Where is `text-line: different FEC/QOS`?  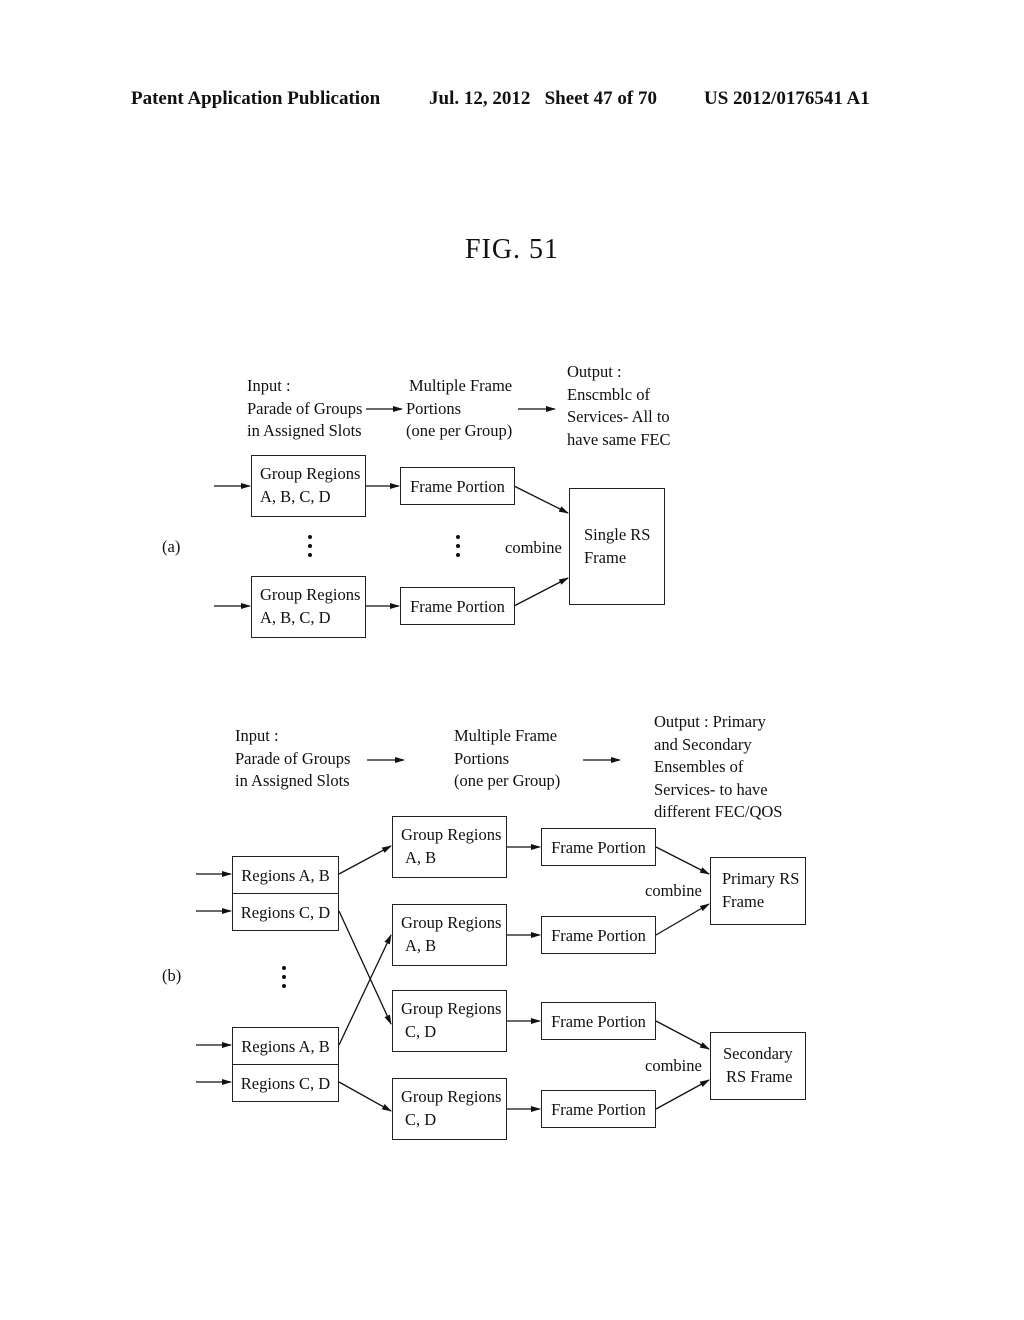
text-line: different FEC/QOS is located at coordinates (718, 811).